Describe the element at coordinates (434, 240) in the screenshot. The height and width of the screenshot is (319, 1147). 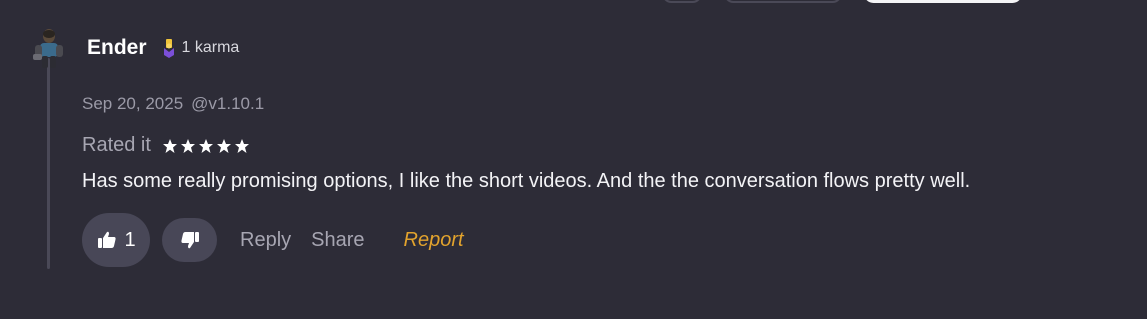
I see `report-button: Report` at that location.